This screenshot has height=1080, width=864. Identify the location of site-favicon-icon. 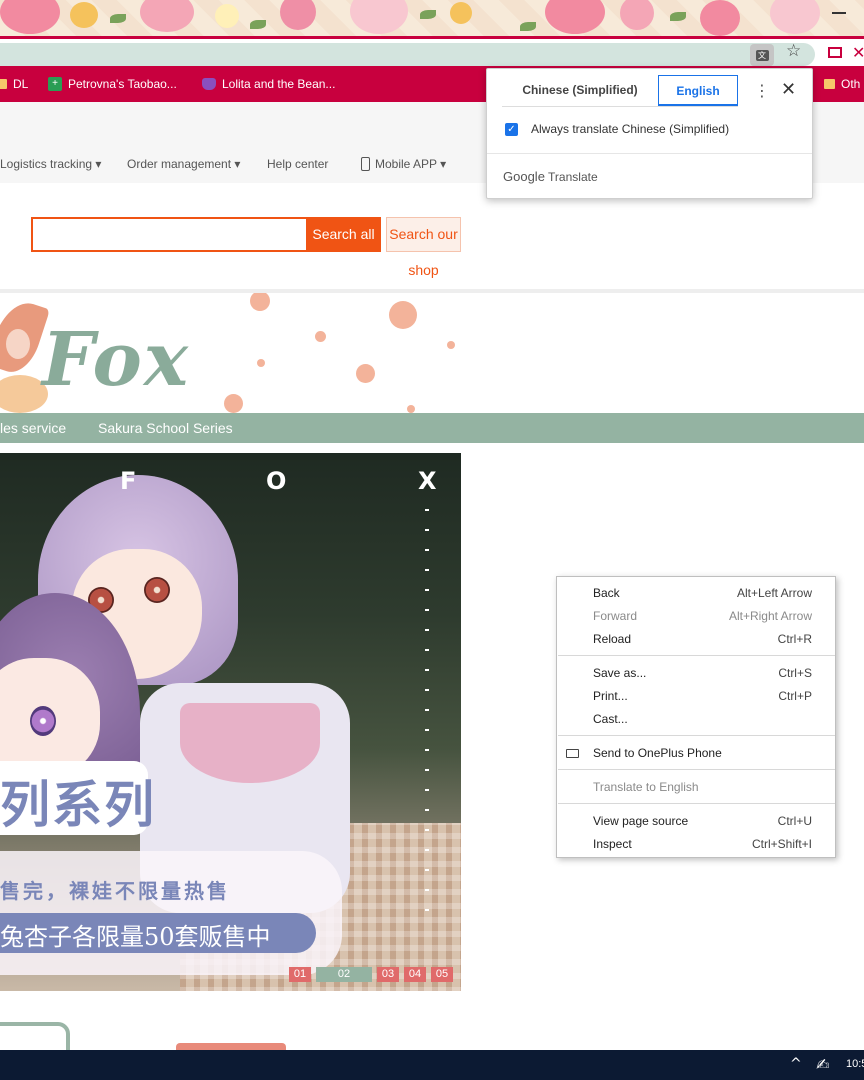
(209, 84).